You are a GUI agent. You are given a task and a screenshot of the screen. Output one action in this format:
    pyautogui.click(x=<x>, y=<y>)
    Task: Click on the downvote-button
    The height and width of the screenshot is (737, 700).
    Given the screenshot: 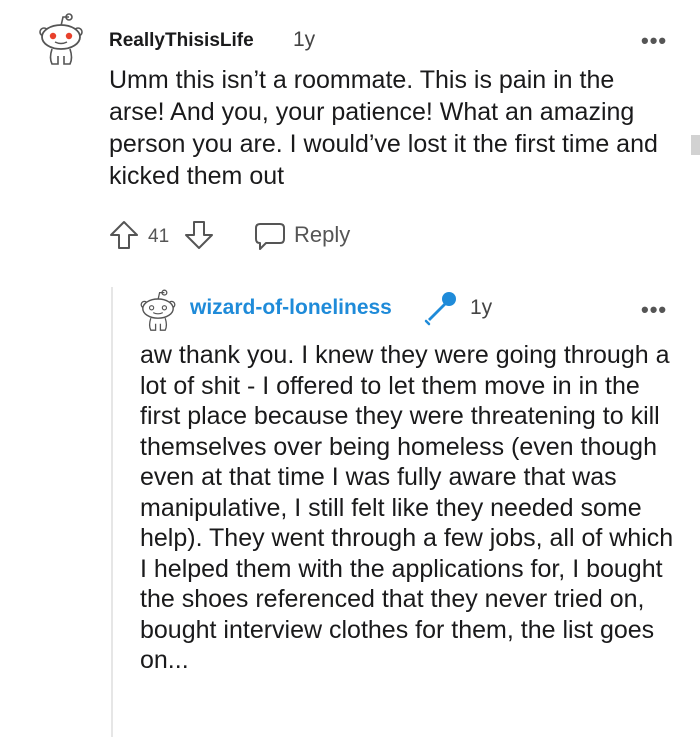 What is the action you would take?
    pyautogui.click(x=199, y=235)
    